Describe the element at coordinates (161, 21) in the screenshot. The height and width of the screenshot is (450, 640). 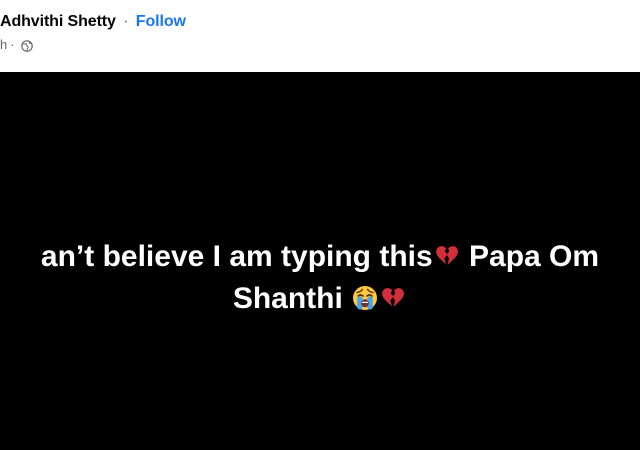
I see `follow-button: Follow` at that location.